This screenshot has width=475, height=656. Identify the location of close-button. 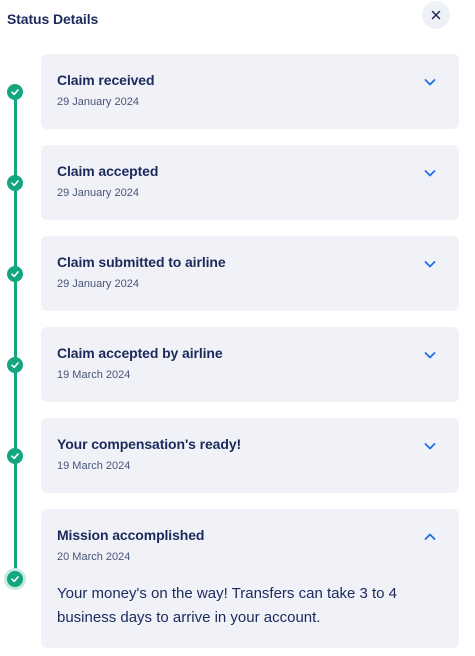
(436, 15).